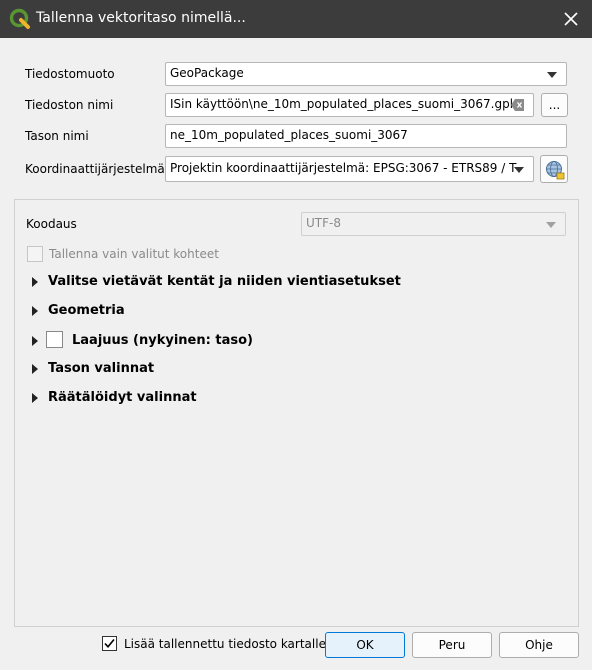 The height and width of the screenshot is (670, 592). What do you see at coordinates (35, 254) in the screenshot?
I see `selected-only-checkbox` at bounding box center [35, 254].